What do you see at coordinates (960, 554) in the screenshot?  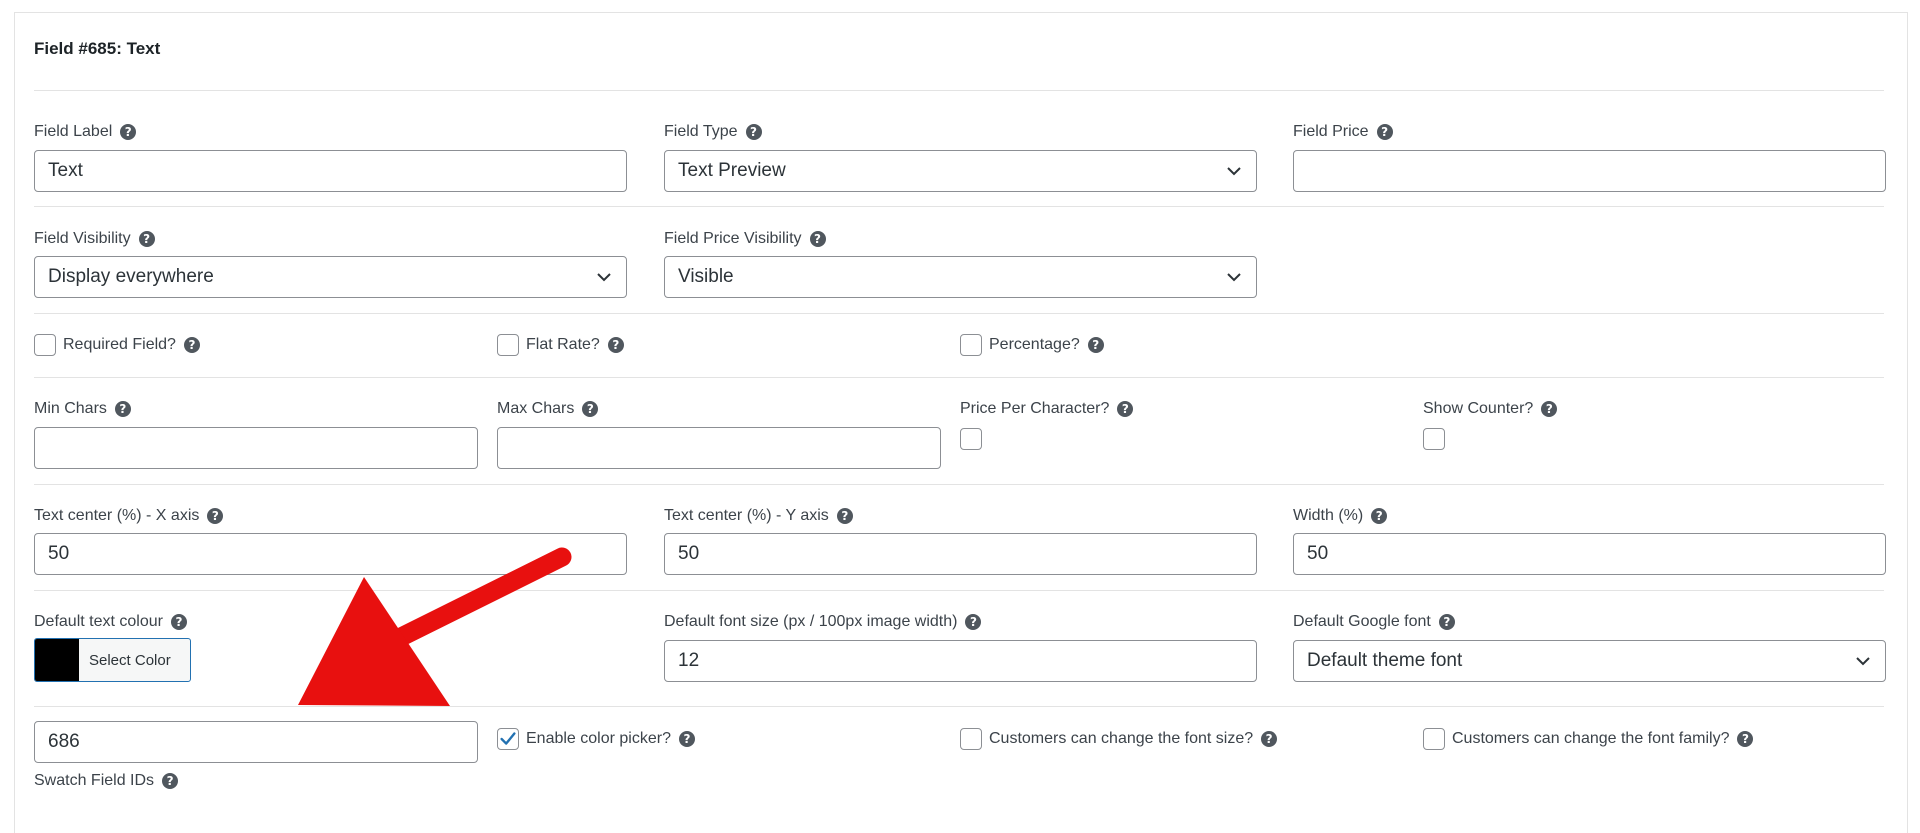 I see `text-center-y-input: 50` at bounding box center [960, 554].